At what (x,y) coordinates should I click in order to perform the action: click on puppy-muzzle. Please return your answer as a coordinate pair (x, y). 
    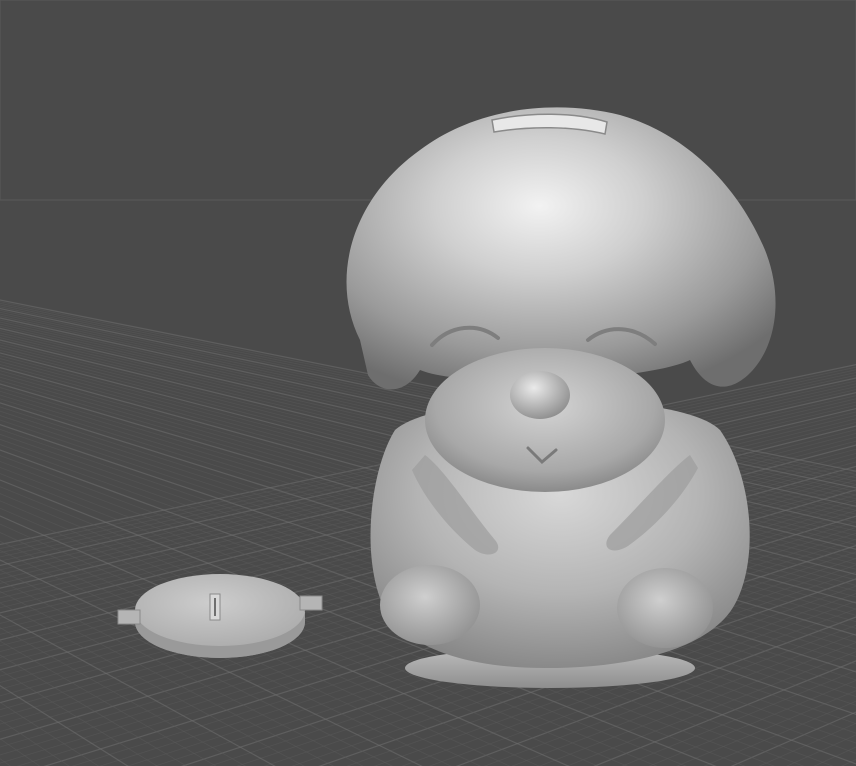
    Looking at the image, I should click on (545, 420).